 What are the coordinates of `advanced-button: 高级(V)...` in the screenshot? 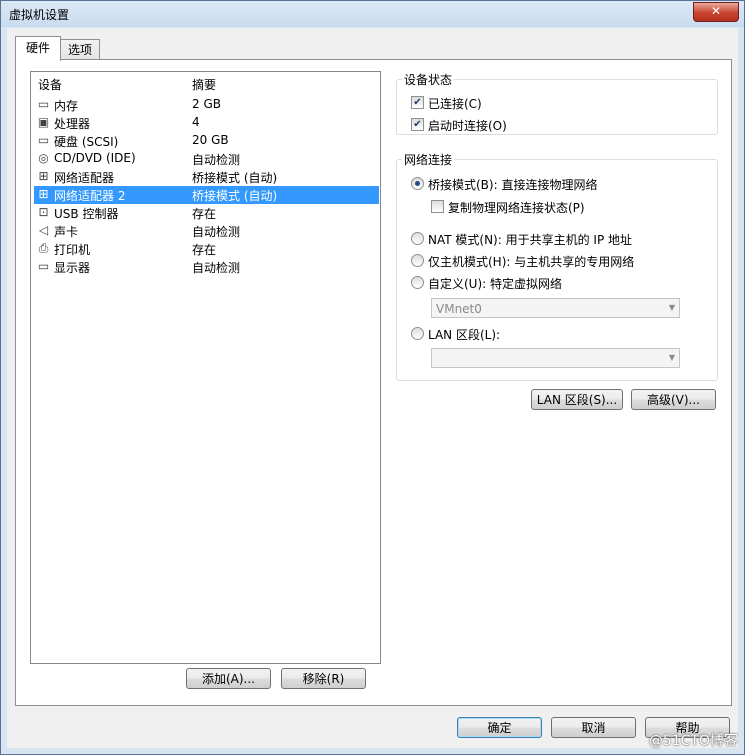 It's located at (673, 399).